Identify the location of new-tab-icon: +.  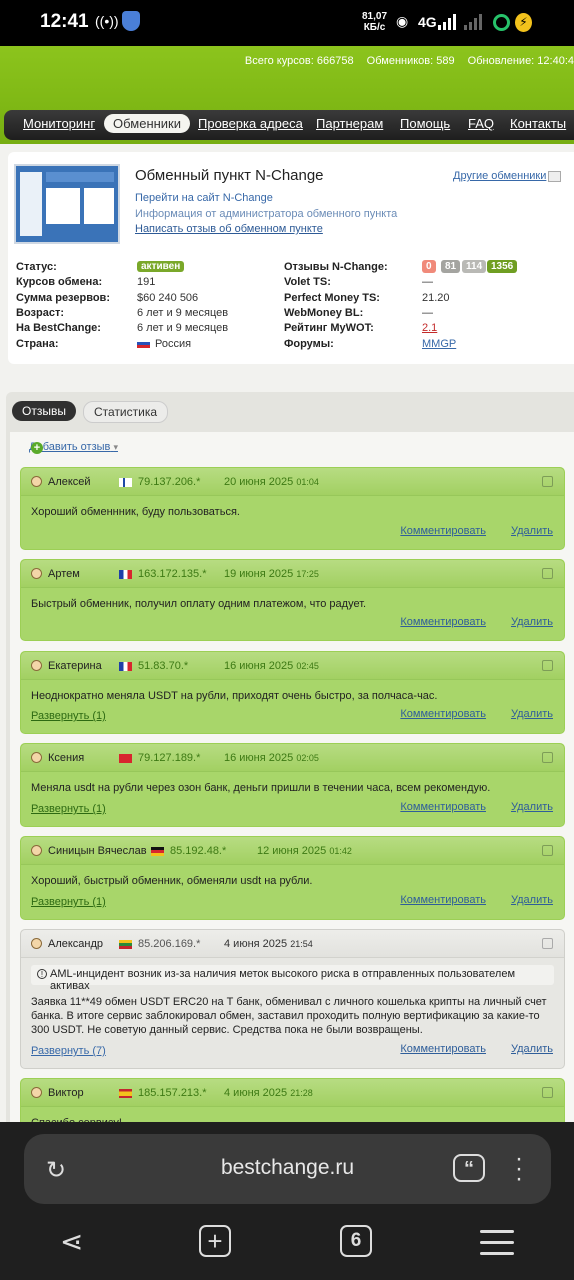
(215, 1241).